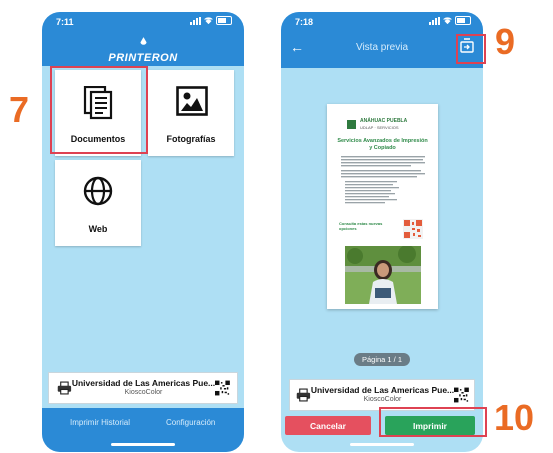 The image size is (553, 453). I want to click on page-title: Vista previa, so click(382, 47).